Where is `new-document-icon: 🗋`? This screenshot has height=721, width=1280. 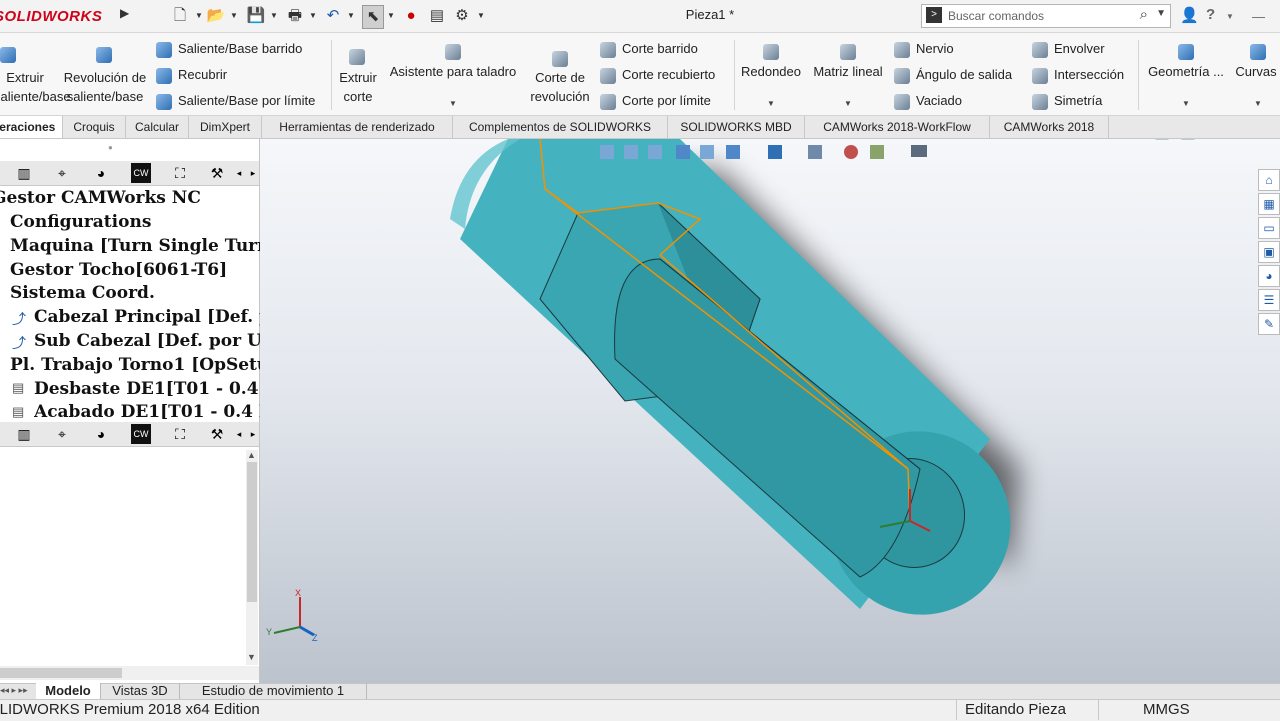 new-document-icon: 🗋 is located at coordinates (180, 16).